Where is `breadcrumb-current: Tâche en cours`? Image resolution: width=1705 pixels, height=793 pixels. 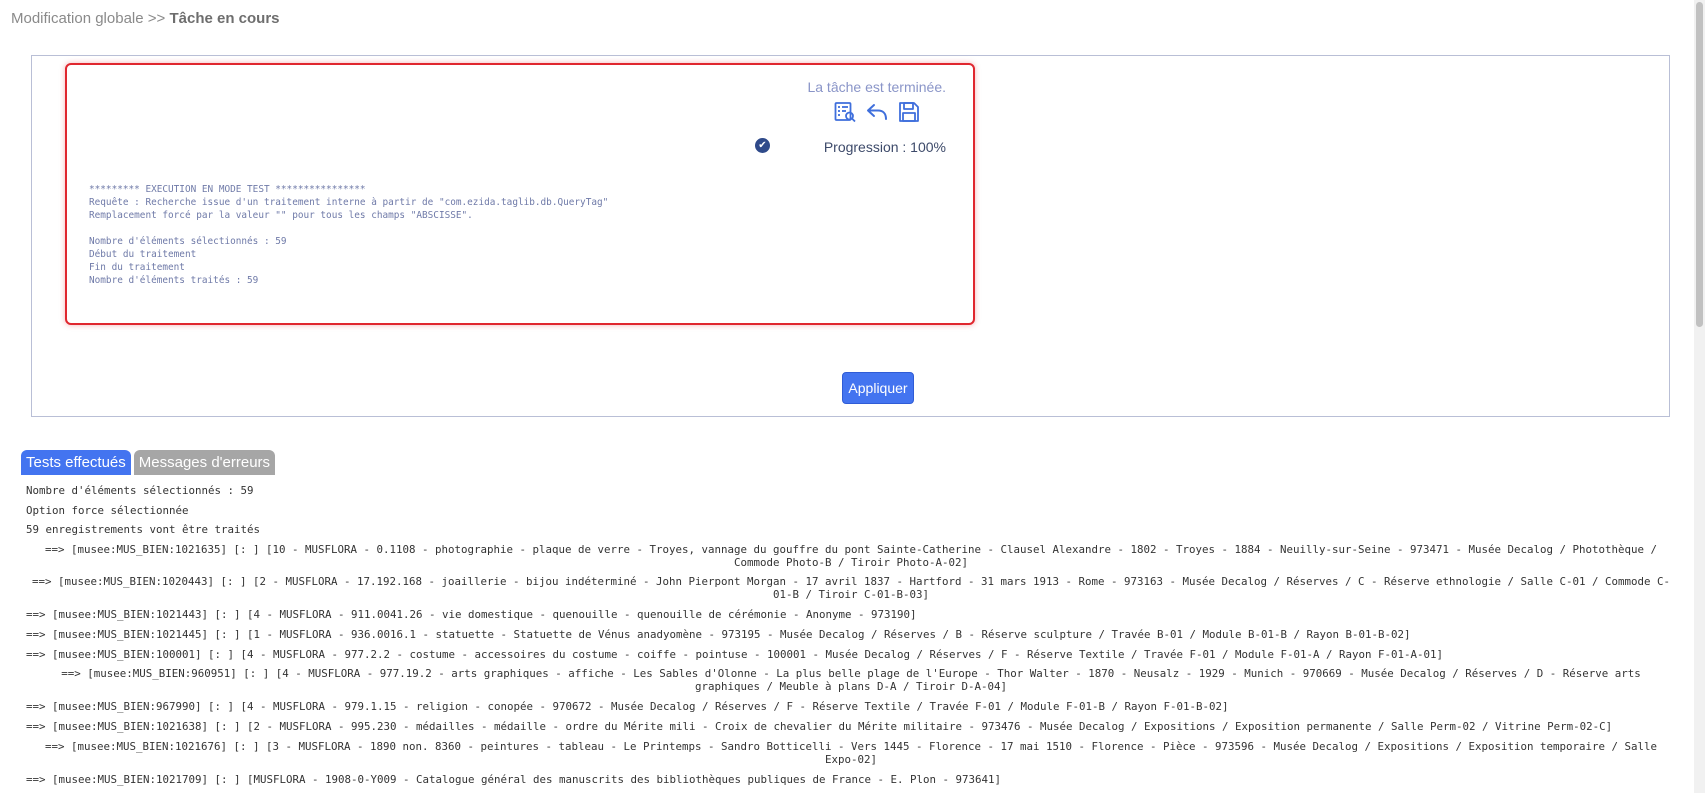 breadcrumb-current: Tâche en cours is located at coordinates (224, 18).